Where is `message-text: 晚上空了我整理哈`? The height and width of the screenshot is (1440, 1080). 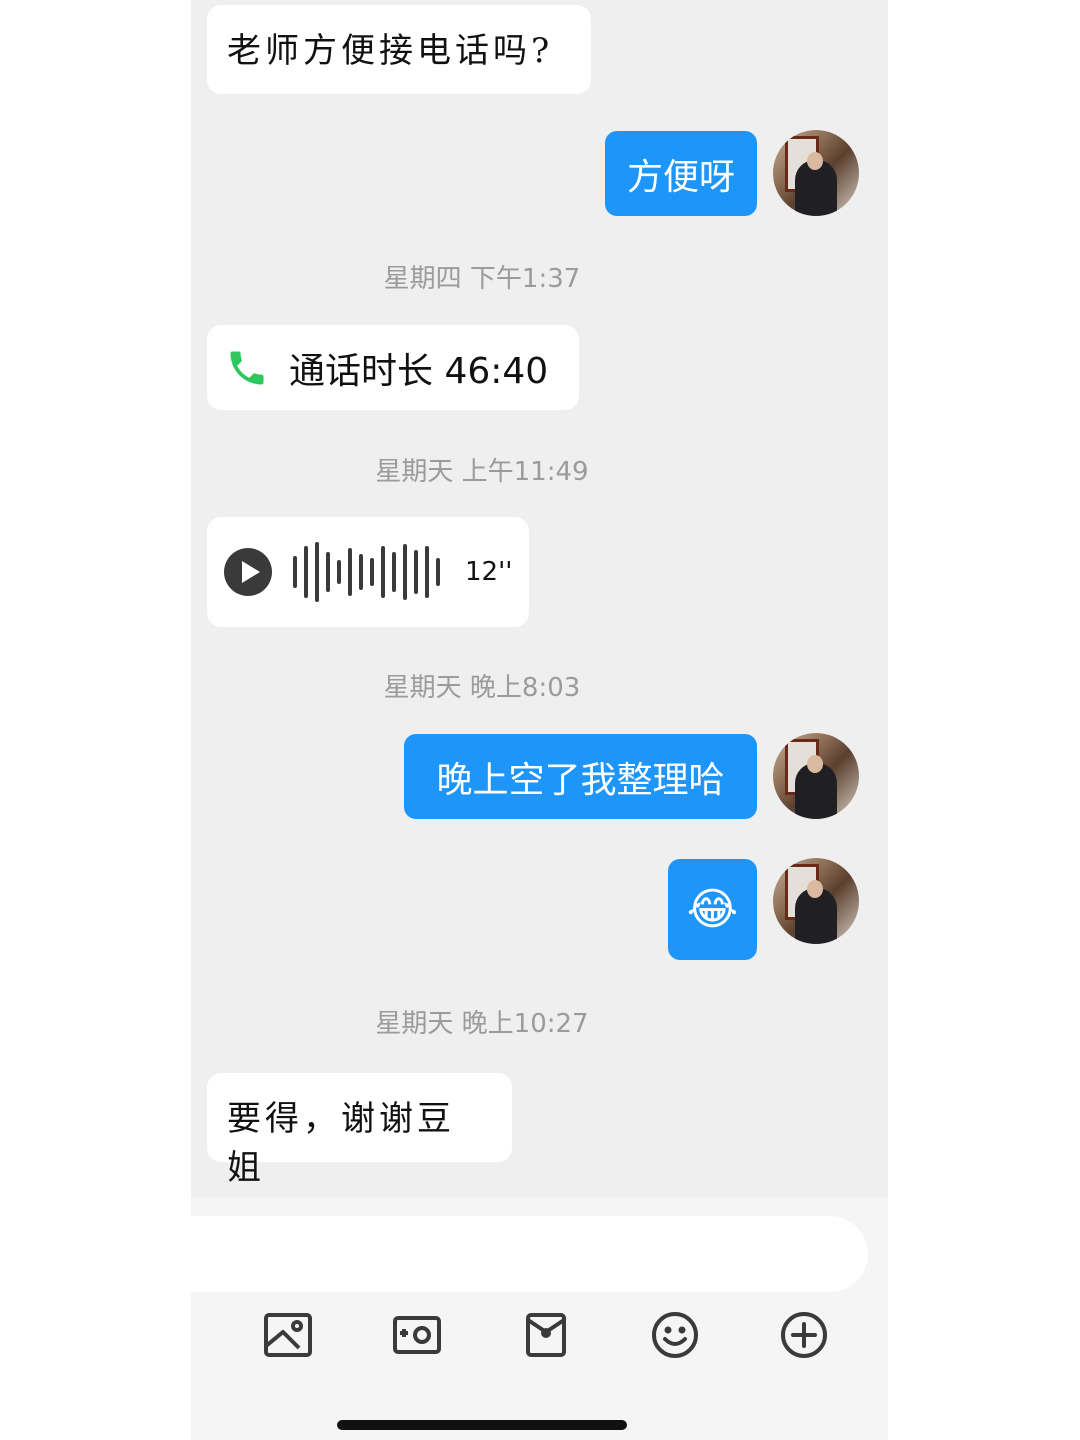 message-text: 晚上空了我整理哈 is located at coordinates (580, 780).